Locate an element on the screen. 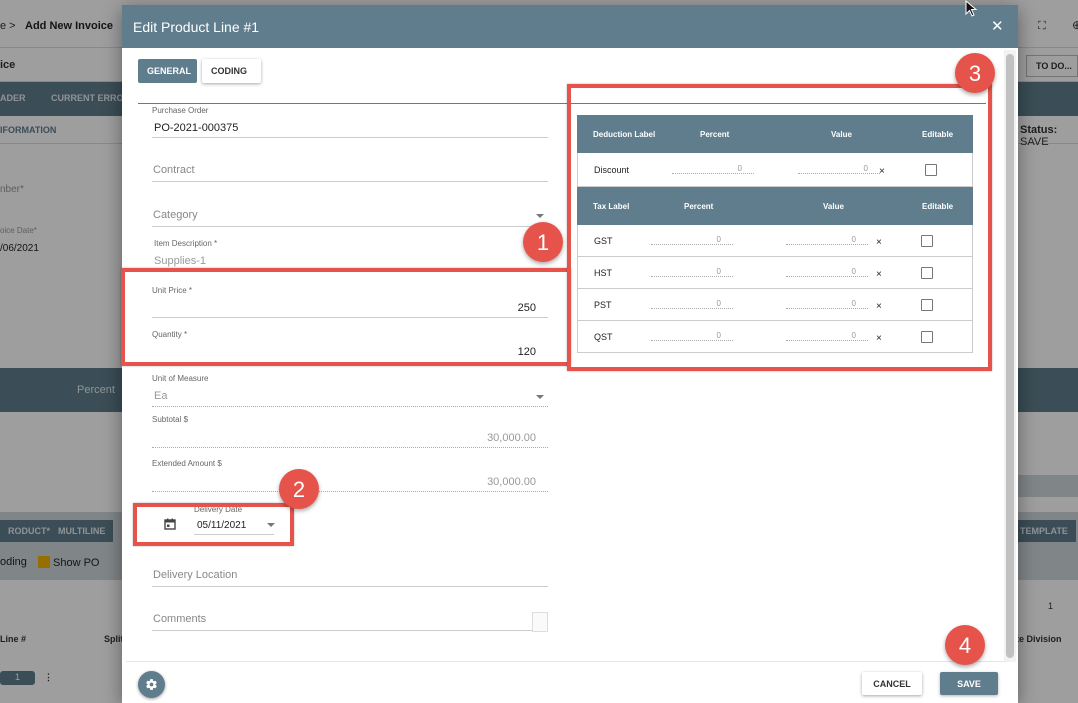 This screenshot has width=1078, height=703. purchase-order-field: Purchase Order PO-2021-000375 is located at coordinates (350, 122).